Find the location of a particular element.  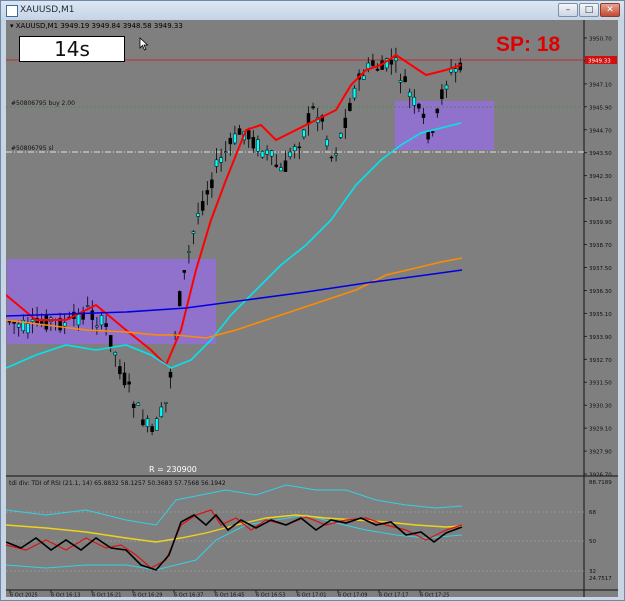

price-axis-label: 3941.10 is located at coordinates (600, 200).